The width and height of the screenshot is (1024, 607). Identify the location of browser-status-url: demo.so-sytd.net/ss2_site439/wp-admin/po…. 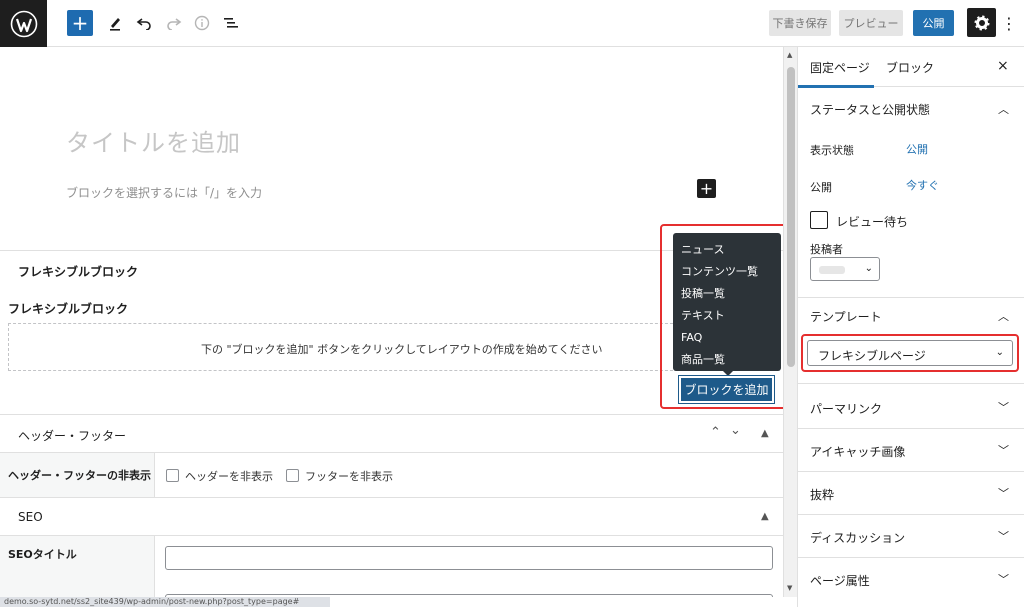
(165, 602).